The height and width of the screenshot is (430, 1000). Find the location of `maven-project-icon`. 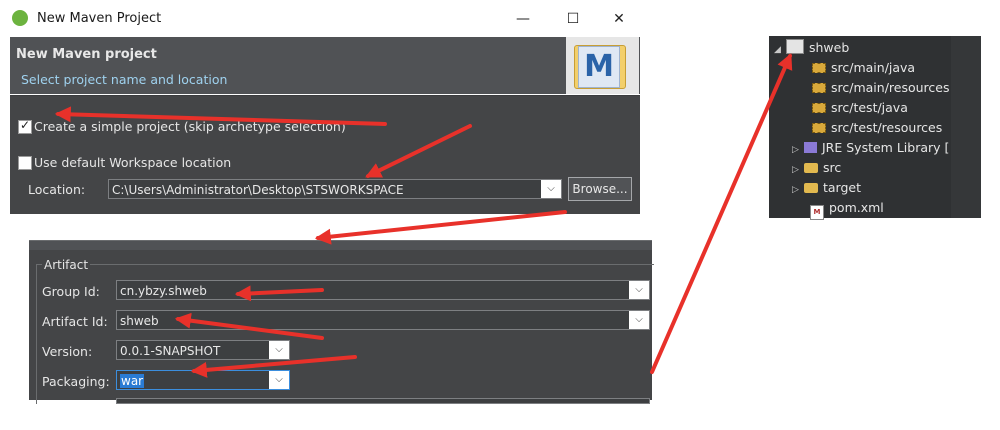

maven-project-icon is located at coordinates (795, 46).